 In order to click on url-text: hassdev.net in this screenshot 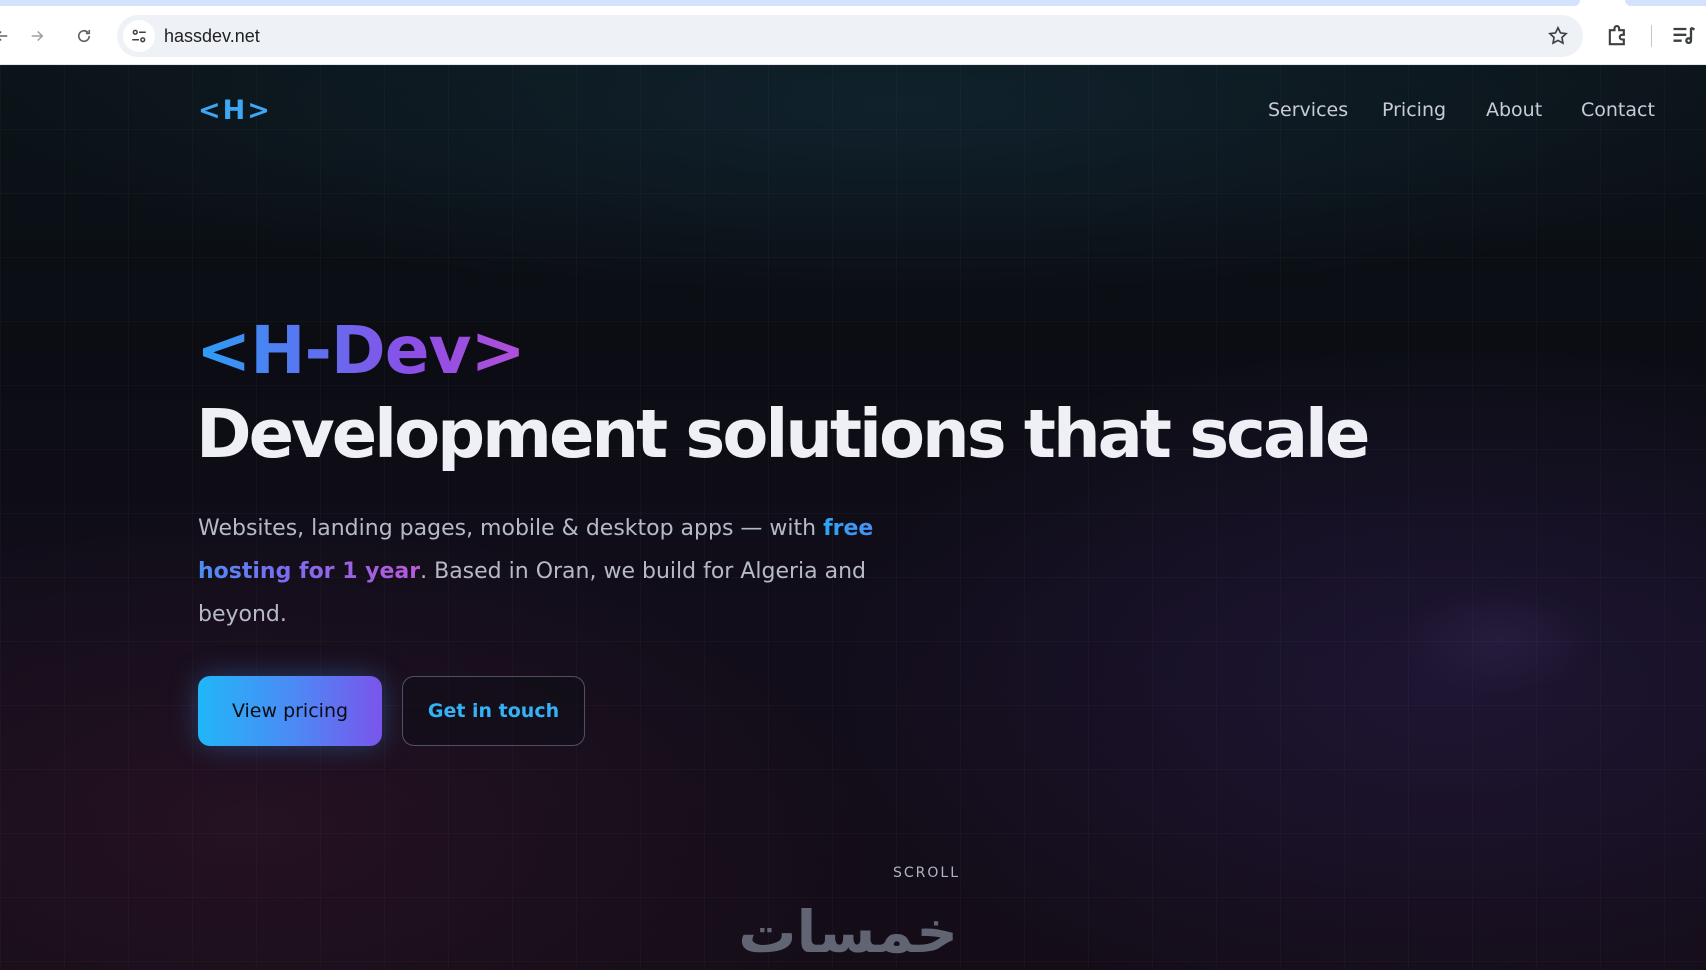, I will do `click(212, 36)`.